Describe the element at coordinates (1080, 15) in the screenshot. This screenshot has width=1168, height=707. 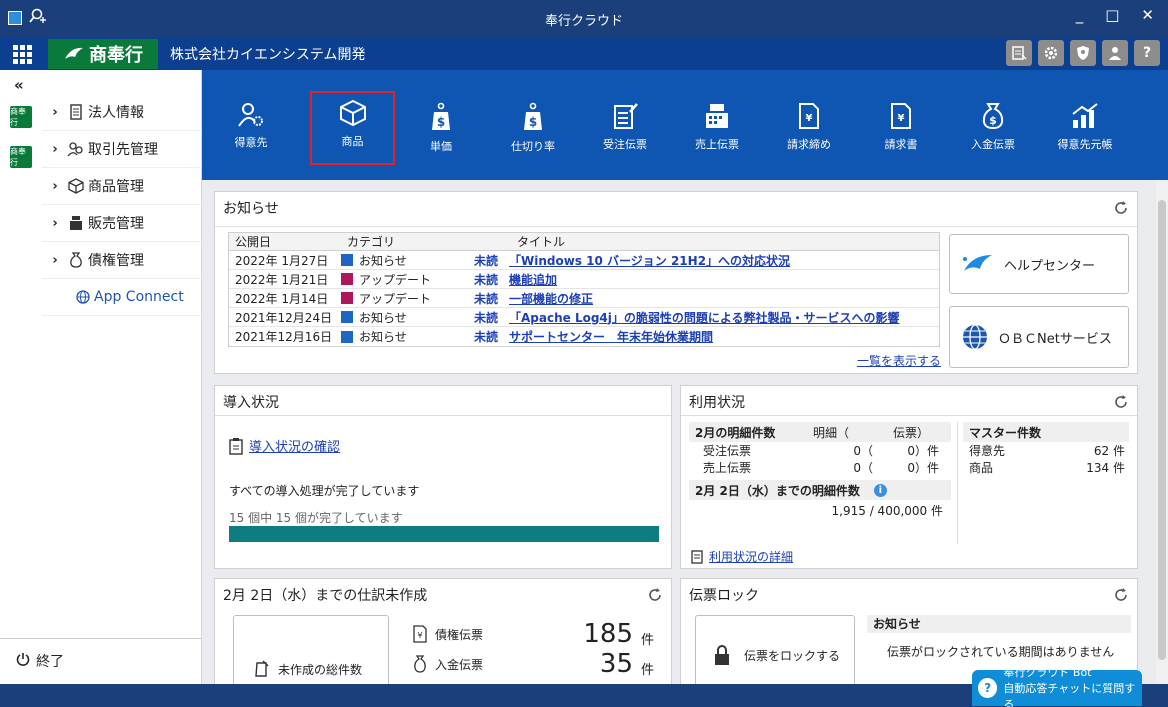
I see `minimize-icon: _` at that location.